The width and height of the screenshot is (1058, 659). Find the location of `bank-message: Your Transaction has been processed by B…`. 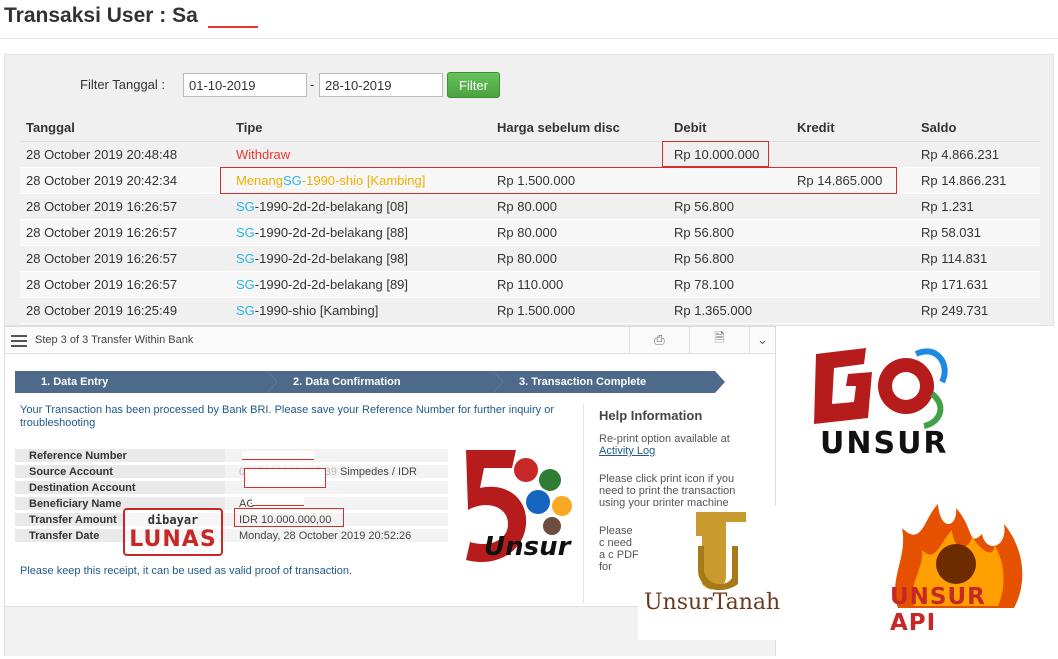

bank-message: Your Transaction has been processed by B… is located at coordinates (287, 416).